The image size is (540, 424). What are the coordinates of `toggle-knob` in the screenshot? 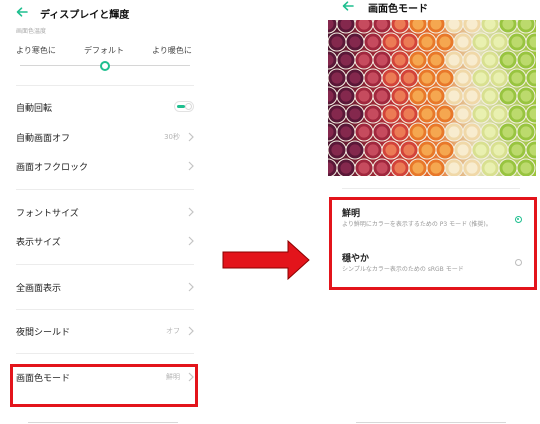 It's located at (188, 106).